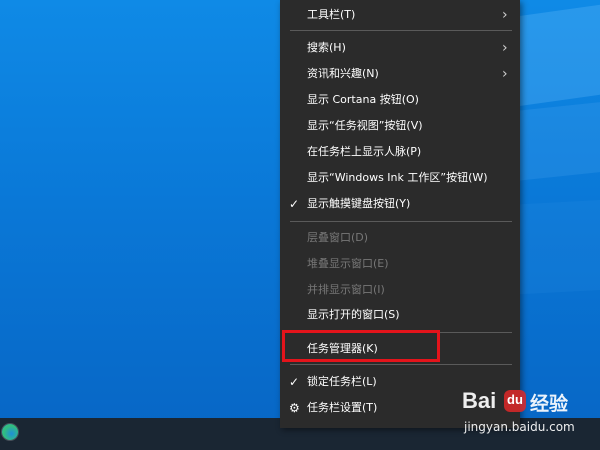 This screenshot has height=450, width=600. What do you see at coordinates (353, 314) in the screenshot?
I see `menu-item-label: 显示打开的窗口(S)` at bounding box center [353, 314].